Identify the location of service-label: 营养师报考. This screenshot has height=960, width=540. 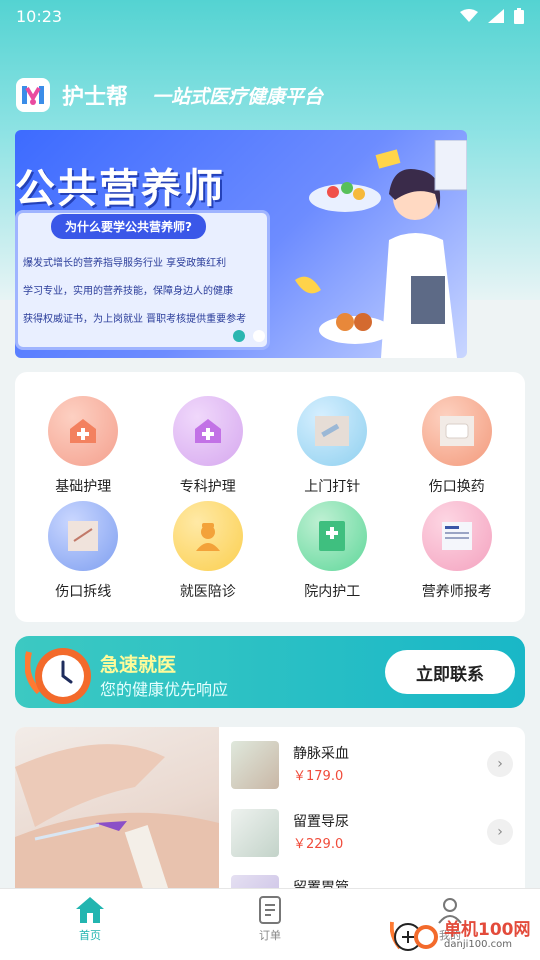
(456, 592).